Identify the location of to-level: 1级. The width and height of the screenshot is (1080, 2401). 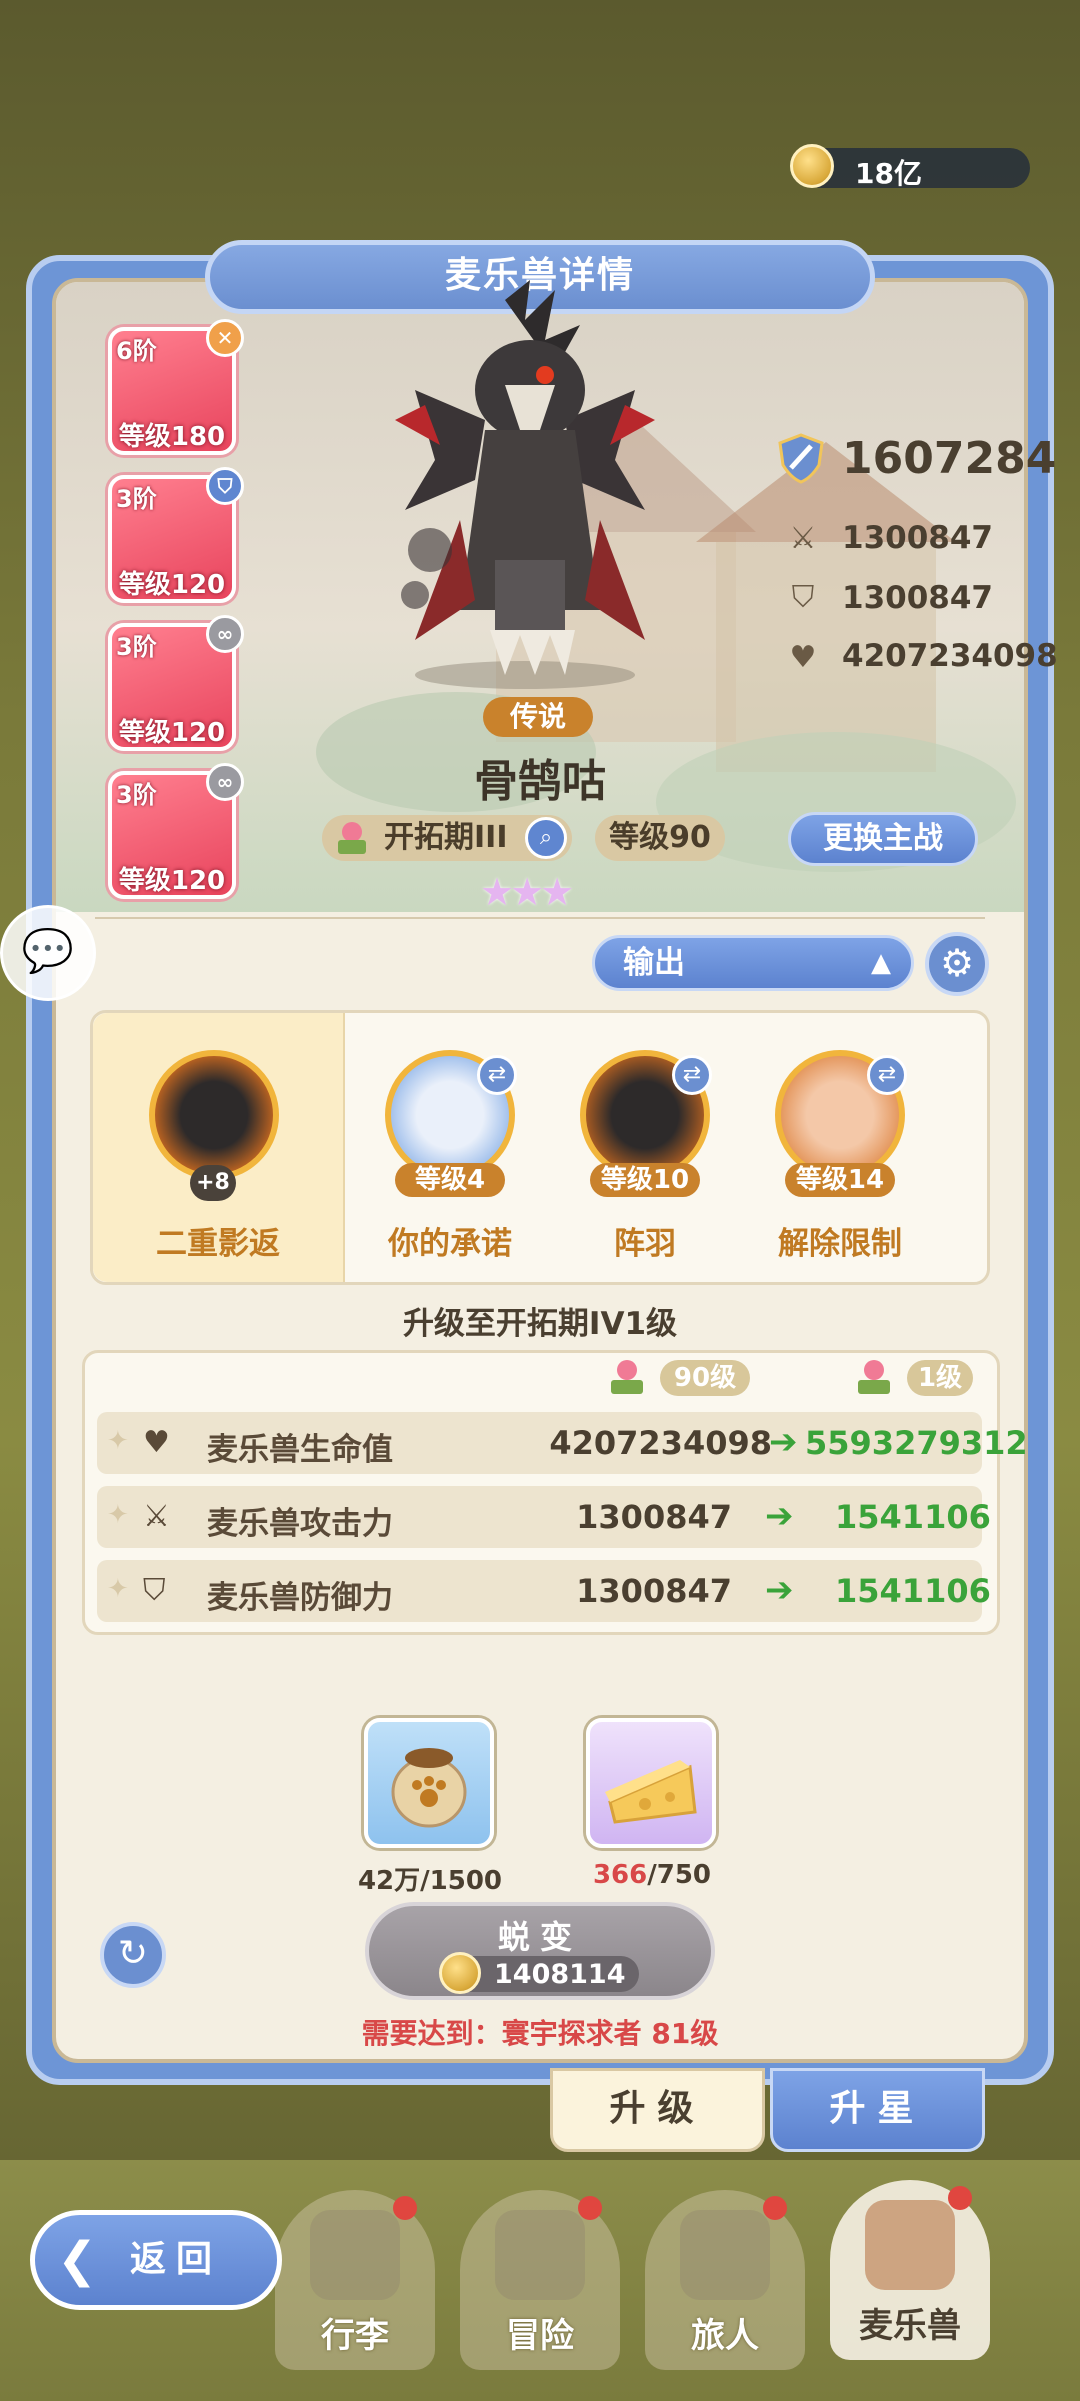
(940, 1378).